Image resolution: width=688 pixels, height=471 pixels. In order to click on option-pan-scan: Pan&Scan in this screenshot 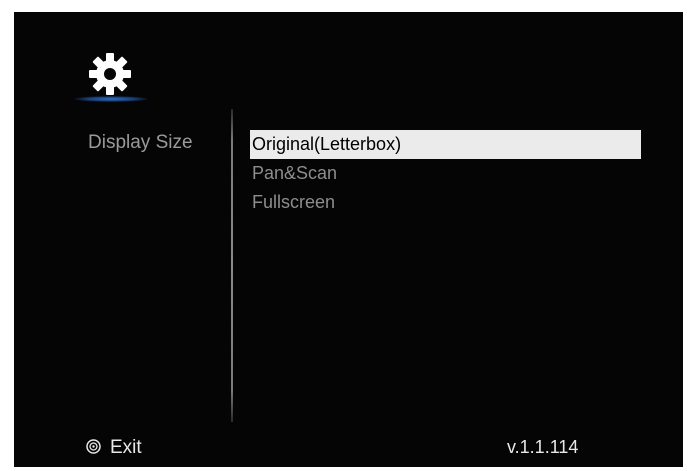, I will do `click(445, 173)`.